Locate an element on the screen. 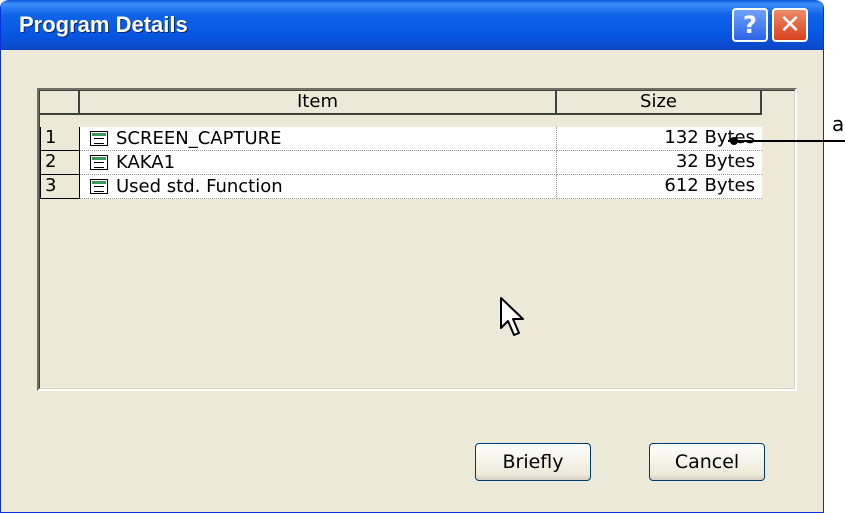 Image resolution: width=845 pixels, height=513 pixels. title-bar: Program Details ? ✕ is located at coordinates (412, 25).